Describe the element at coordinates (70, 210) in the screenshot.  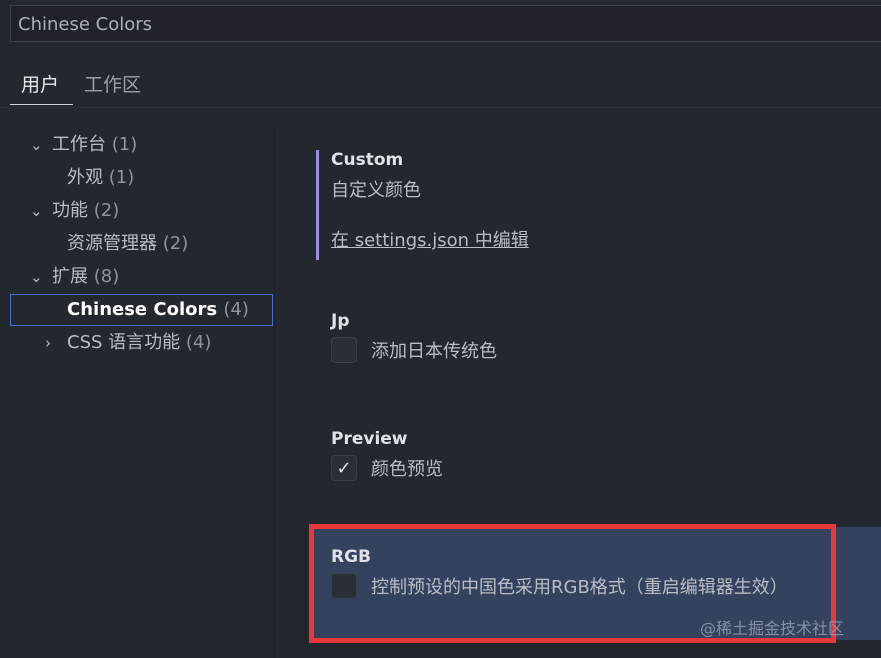
I see `tree-label: 功能` at that location.